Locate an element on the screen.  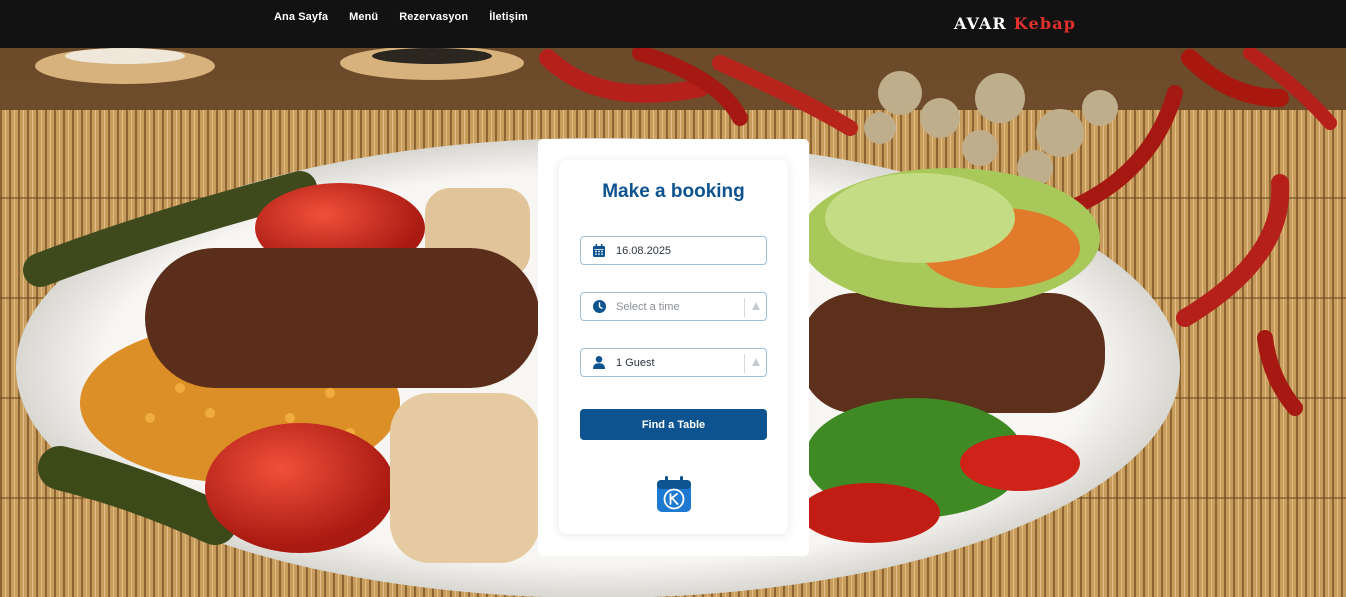
nav-link-rezervasyon: Rezervasyon is located at coordinates (433, 17).